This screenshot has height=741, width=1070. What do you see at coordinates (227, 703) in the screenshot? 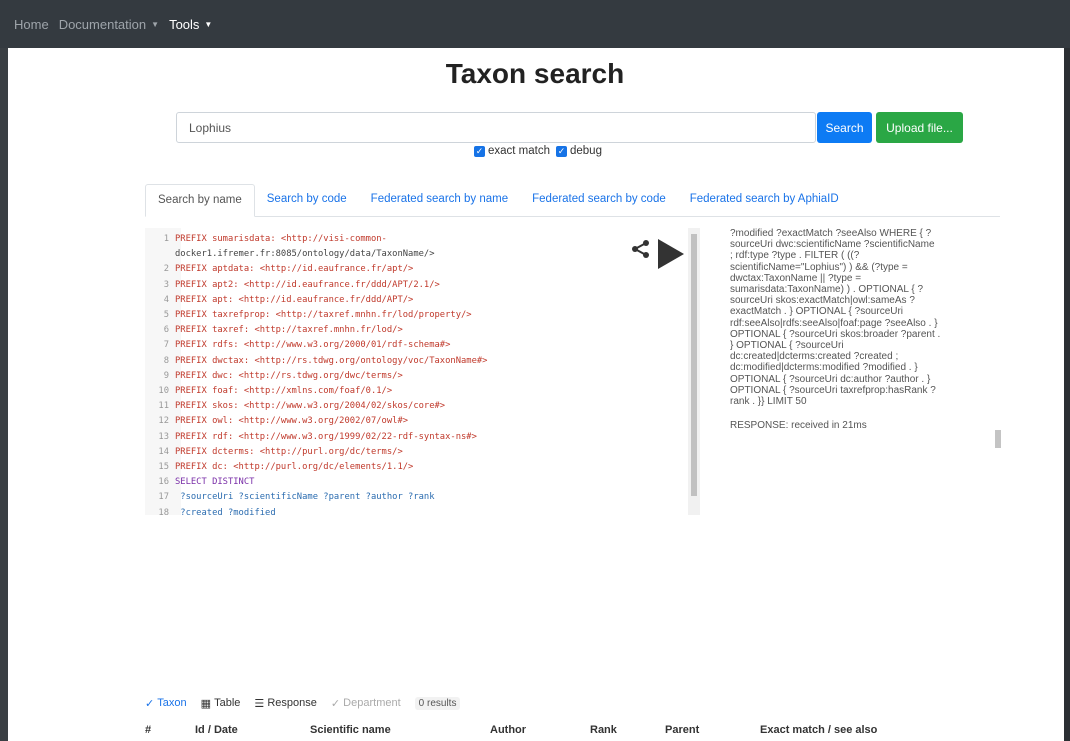
I see `result-tab-table-label: Table` at bounding box center [227, 703].